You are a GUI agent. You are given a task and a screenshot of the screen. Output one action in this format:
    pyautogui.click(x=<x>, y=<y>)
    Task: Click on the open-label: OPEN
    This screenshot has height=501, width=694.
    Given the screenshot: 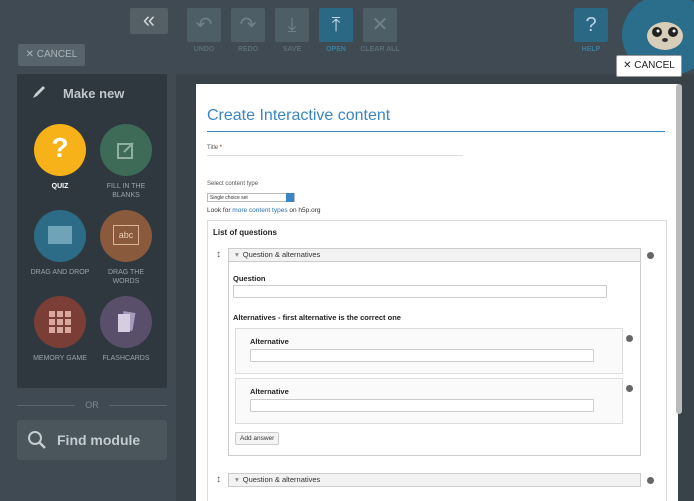 What is the action you would take?
    pyautogui.click(x=336, y=49)
    